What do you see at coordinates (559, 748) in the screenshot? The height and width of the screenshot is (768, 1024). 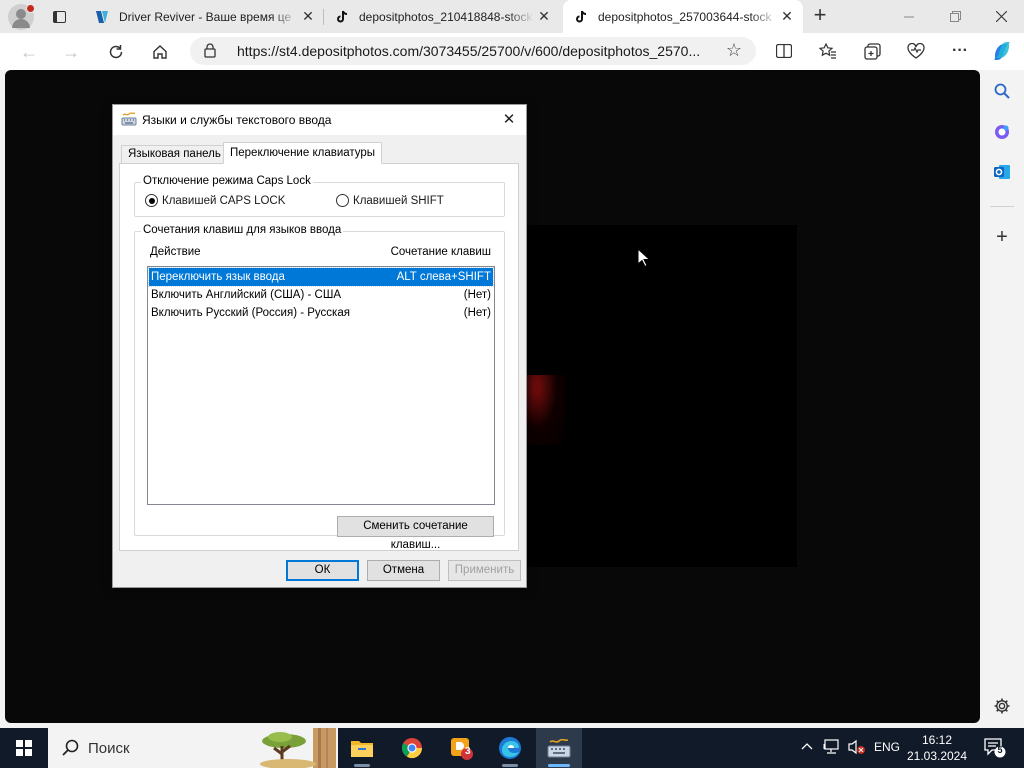 I see `text-input-services-taskbar-icon` at bounding box center [559, 748].